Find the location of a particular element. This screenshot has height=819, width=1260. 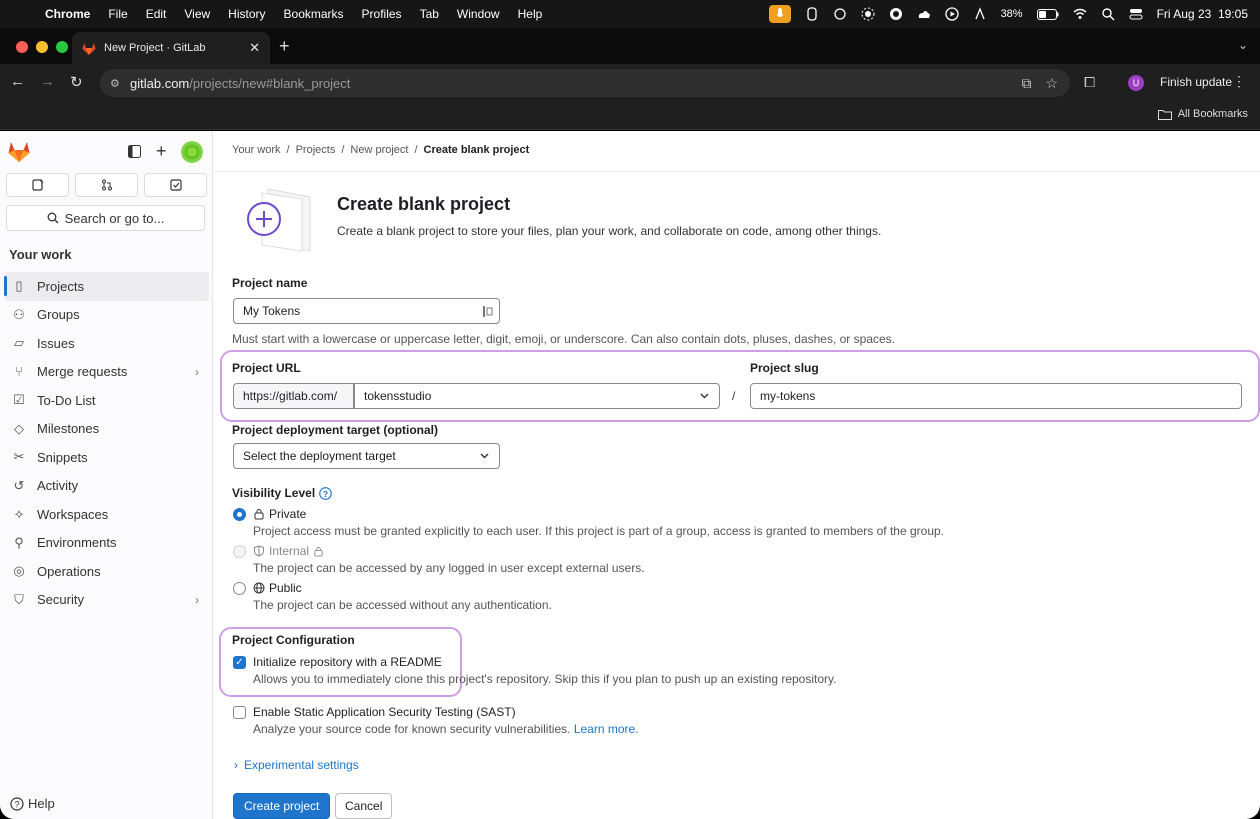

sidebar-item-workspaces: ⟡ Workspaces is located at coordinates (106, 514).